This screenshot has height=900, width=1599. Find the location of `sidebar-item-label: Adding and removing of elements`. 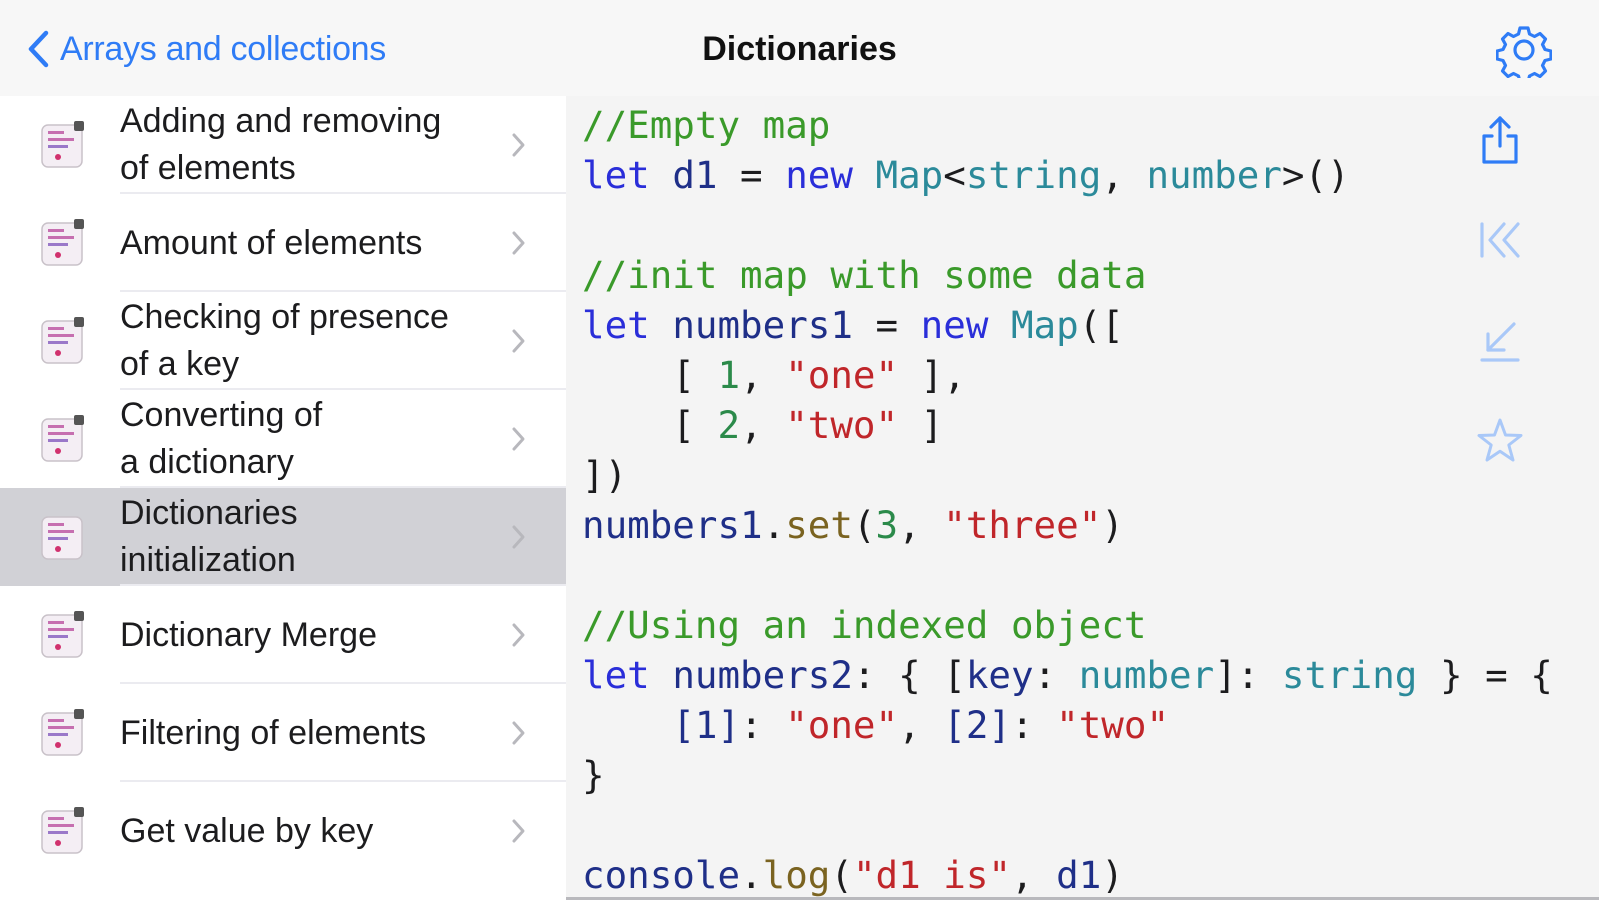

sidebar-item-label: Adding and removing of elements is located at coordinates (281, 144).